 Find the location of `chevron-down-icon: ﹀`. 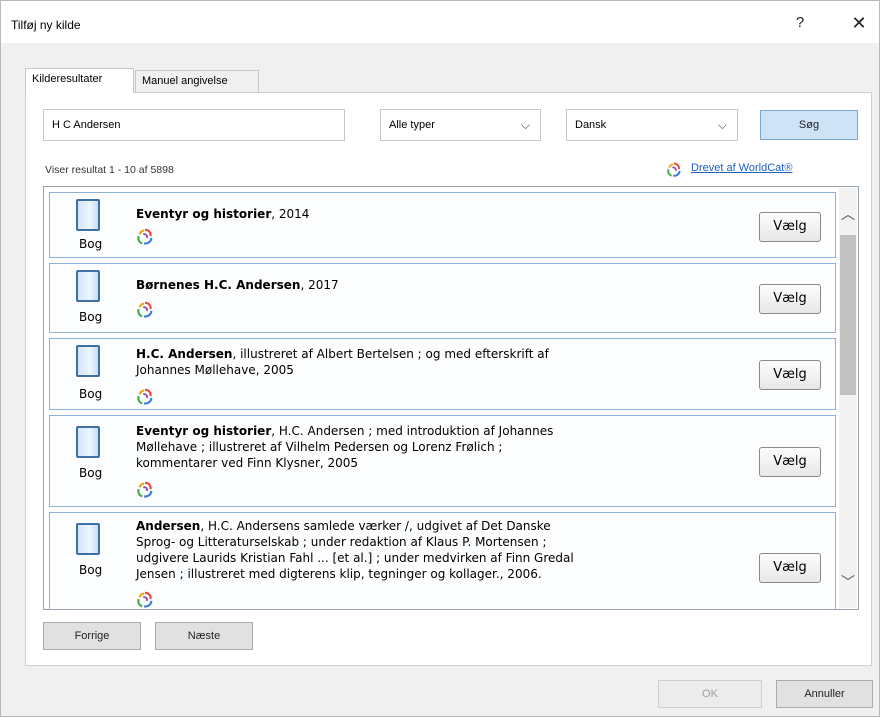

chevron-down-icon: ﹀ is located at coordinates (848, 581).